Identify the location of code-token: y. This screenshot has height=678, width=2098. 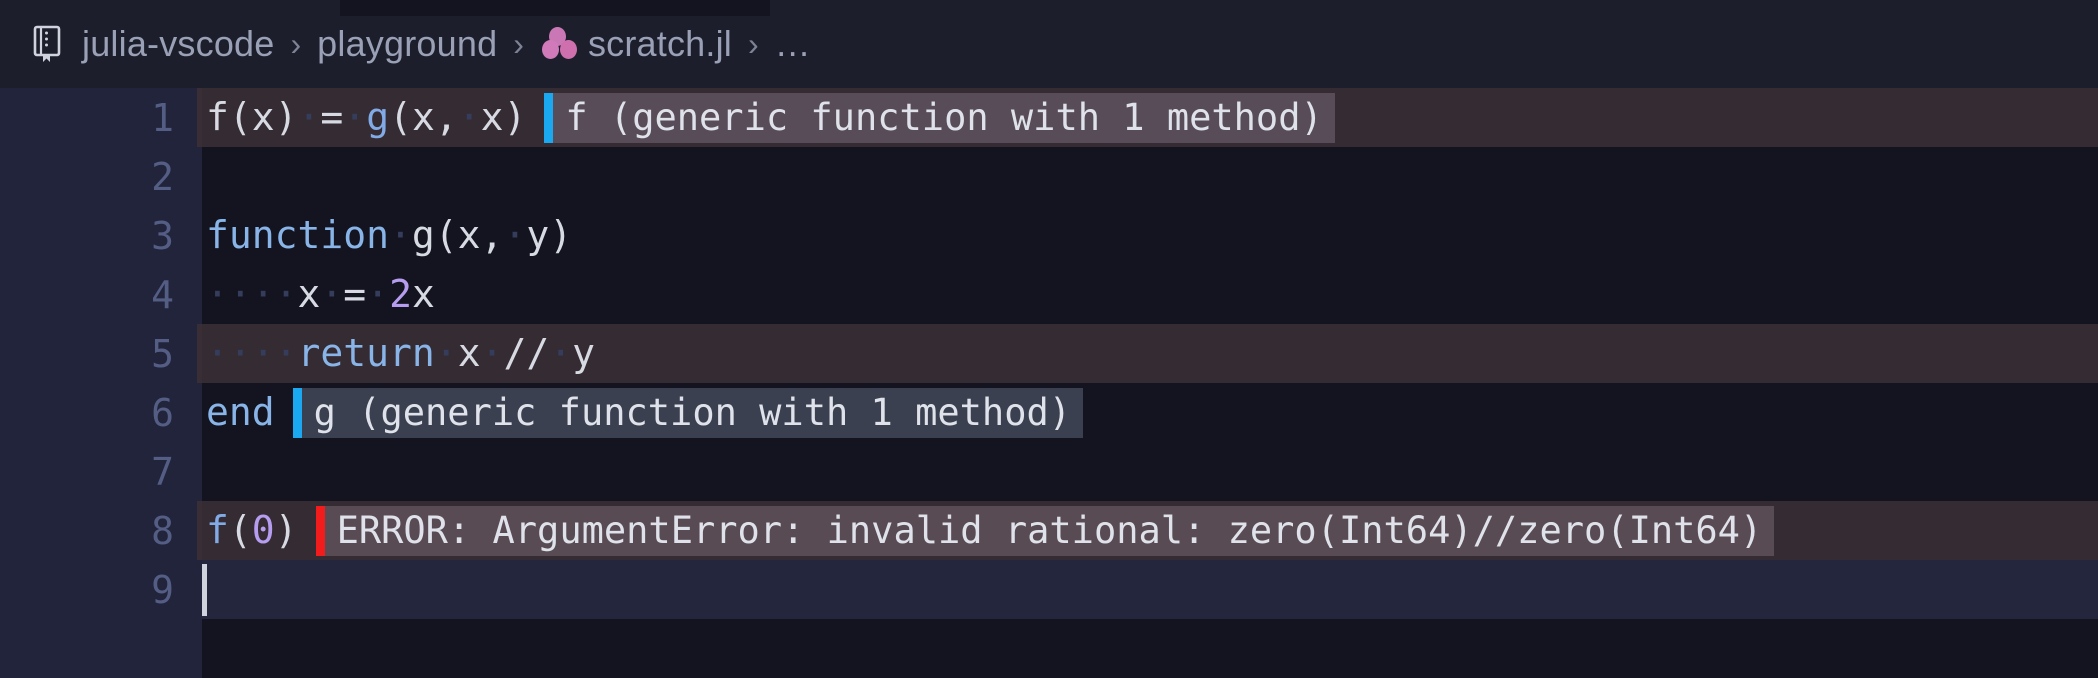
(584, 353).